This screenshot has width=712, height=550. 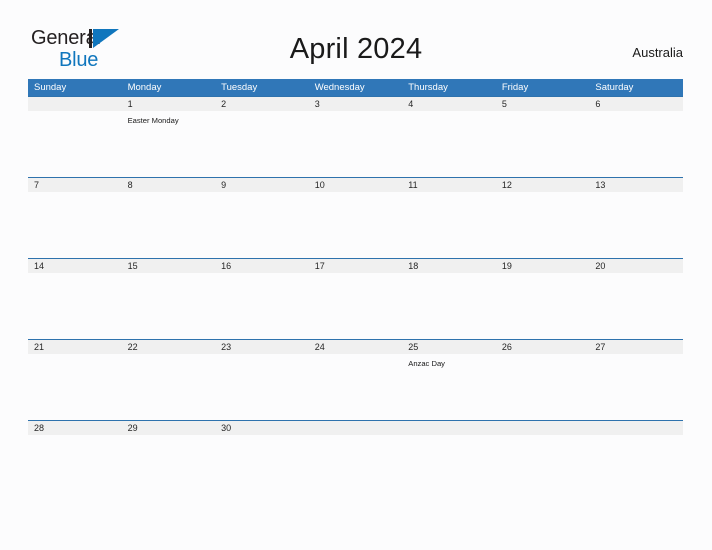 What do you see at coordinates (262, 266) in the screenshot?
I see `day-number: 16` at bounding box center [262, 266].